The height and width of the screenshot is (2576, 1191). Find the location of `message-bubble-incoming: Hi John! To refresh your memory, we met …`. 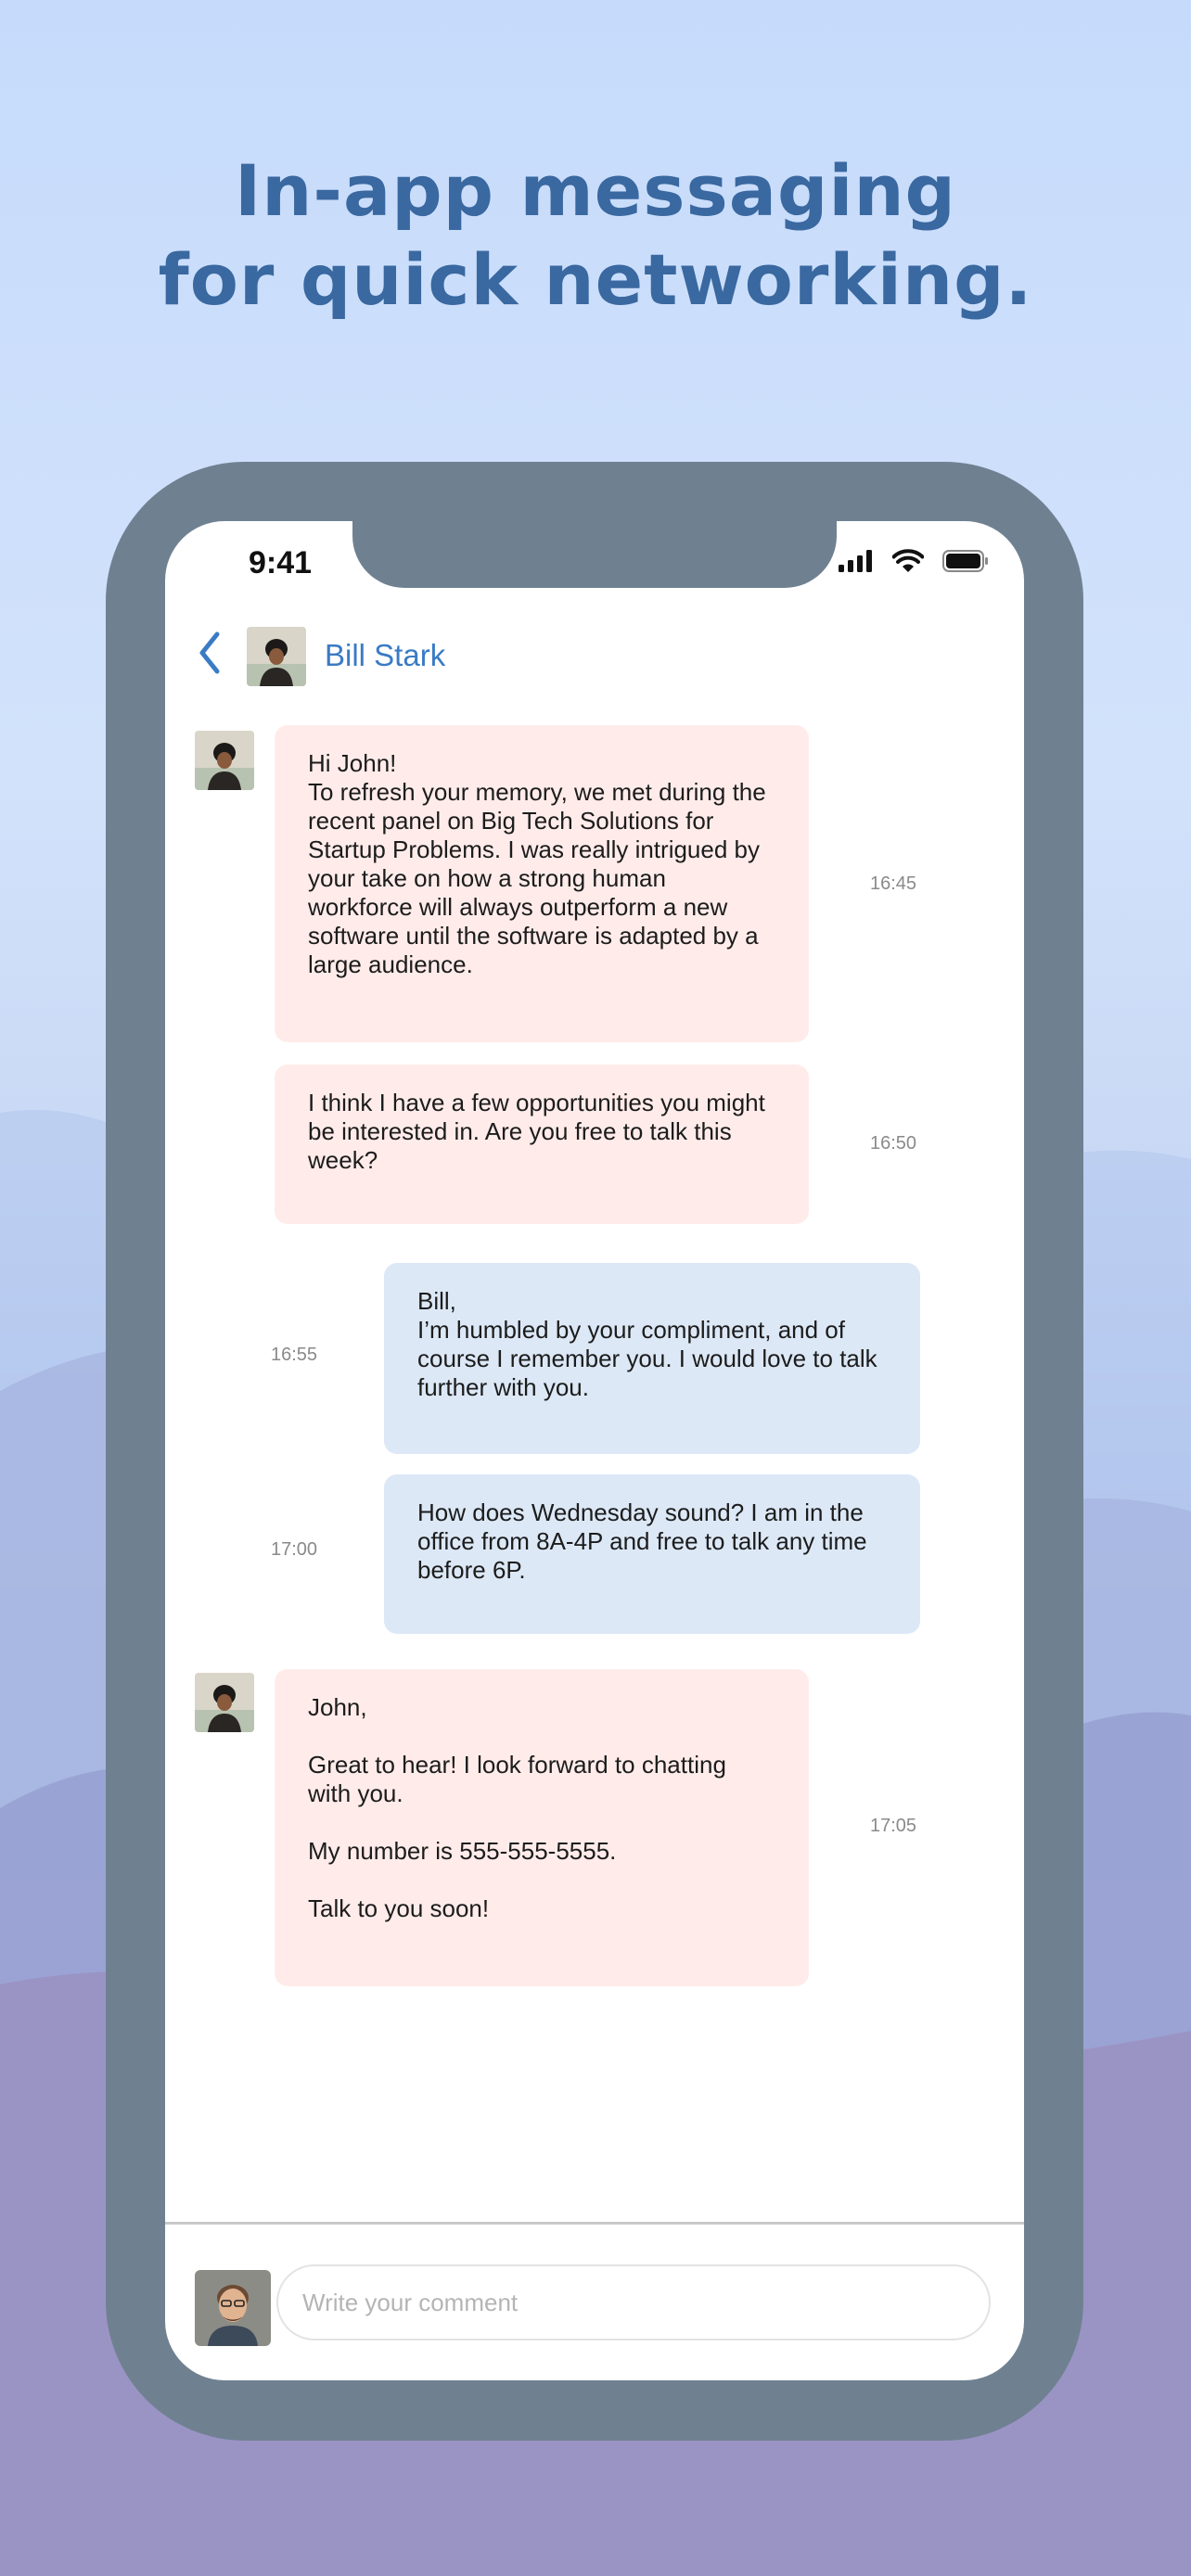

message-bubble-incoming: Hi John! To refresh your memory, we met … is located at coordinates (542, 883).